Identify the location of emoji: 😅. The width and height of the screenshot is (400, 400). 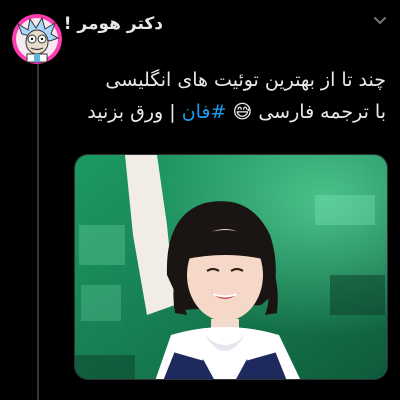
(242, 112).